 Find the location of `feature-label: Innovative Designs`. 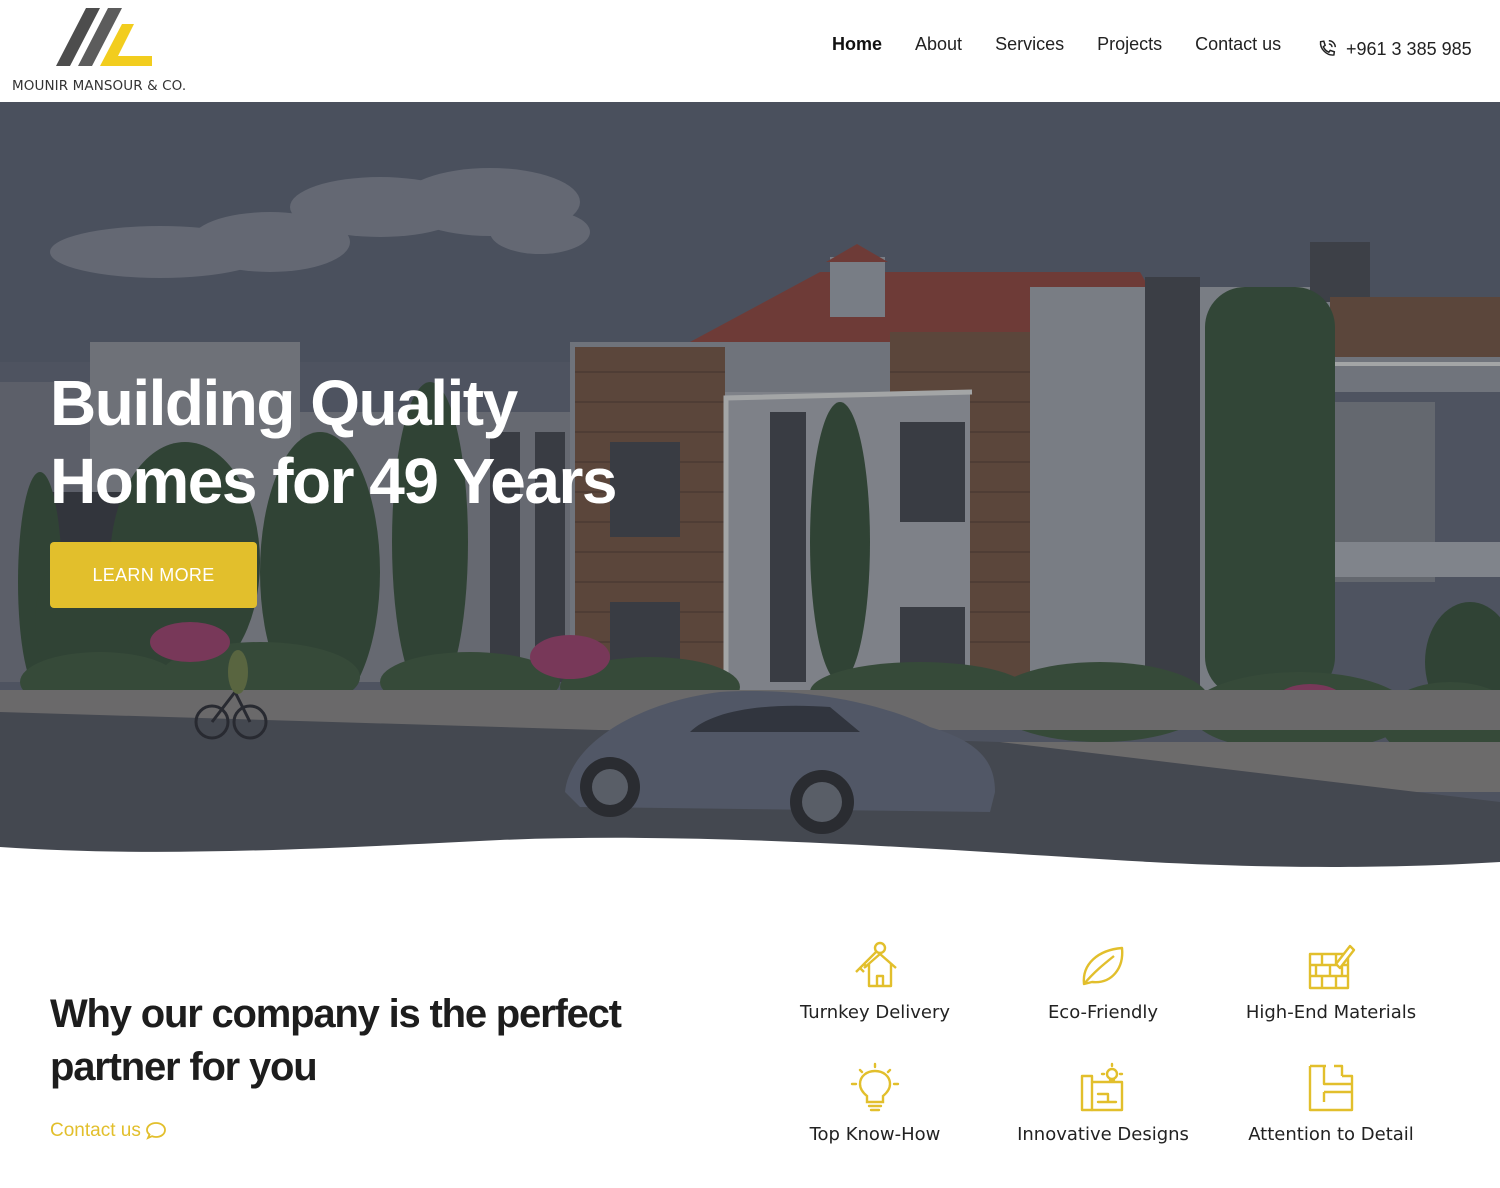

feature-label: Innovative Designs is located at coordinates (1103, 1134).